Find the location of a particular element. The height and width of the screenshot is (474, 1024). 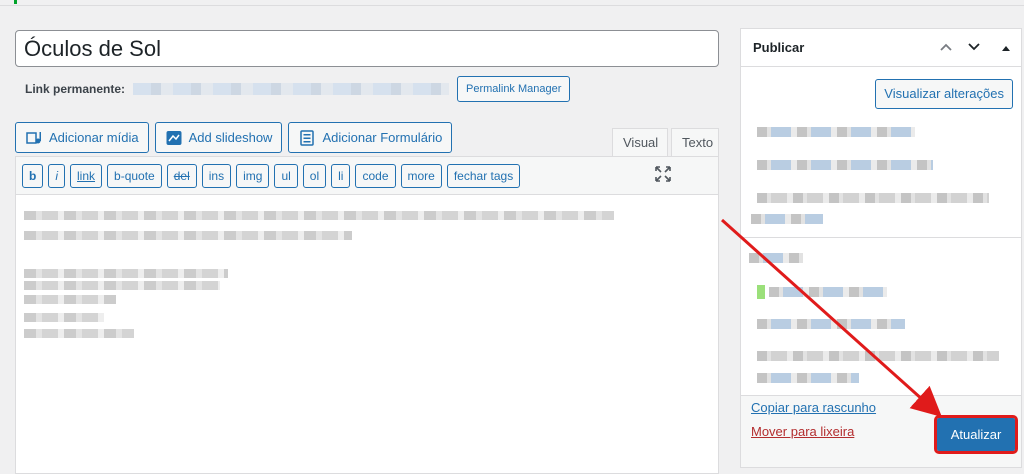

quicktag-bquote-button: b-quote is located at coordinates (134, 175).